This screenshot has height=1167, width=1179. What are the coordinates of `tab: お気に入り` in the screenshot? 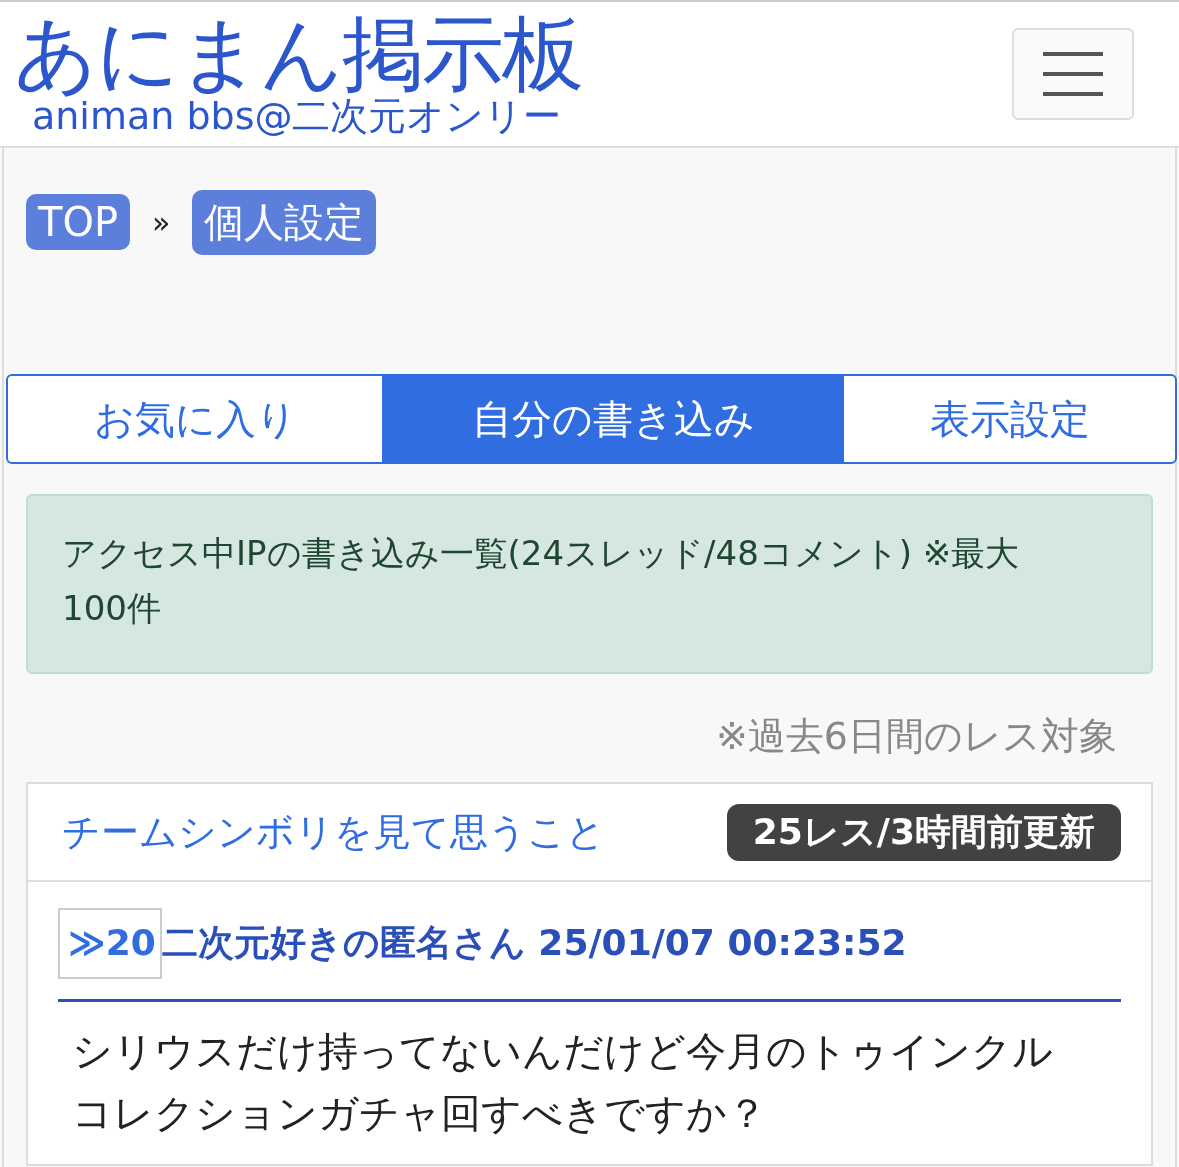 It's located at (195, 419).